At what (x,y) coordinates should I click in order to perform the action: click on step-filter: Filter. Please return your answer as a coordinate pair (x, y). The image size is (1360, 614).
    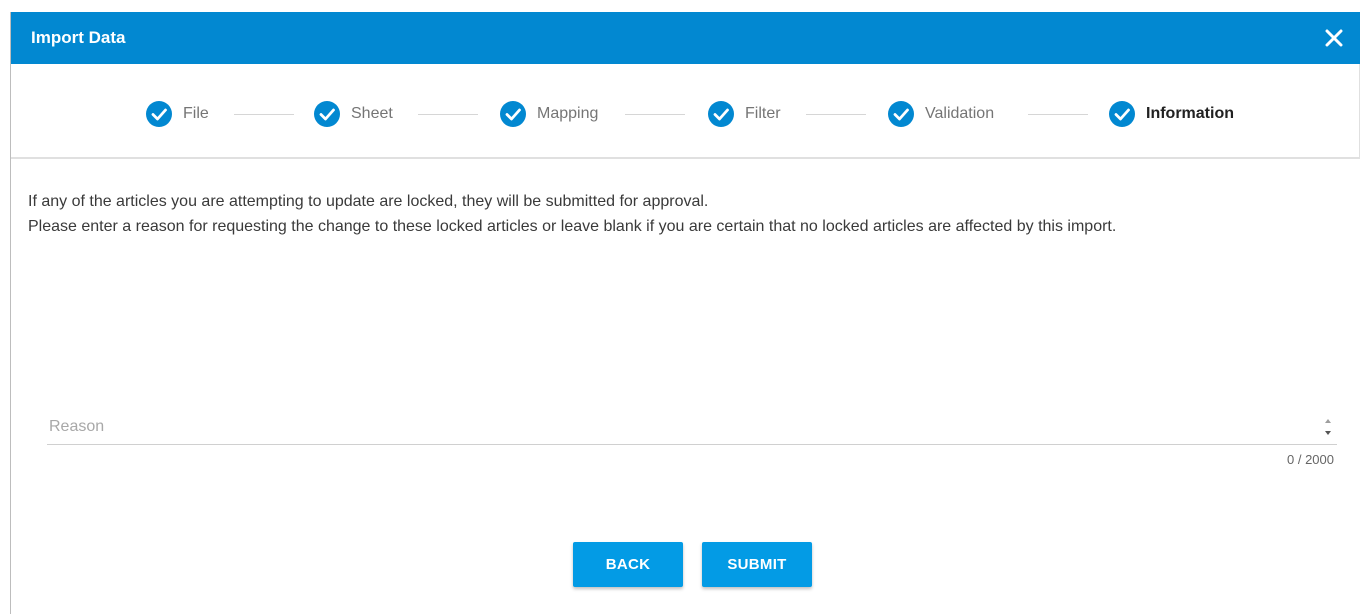
    Looking at the image, I should click on (744, 114).